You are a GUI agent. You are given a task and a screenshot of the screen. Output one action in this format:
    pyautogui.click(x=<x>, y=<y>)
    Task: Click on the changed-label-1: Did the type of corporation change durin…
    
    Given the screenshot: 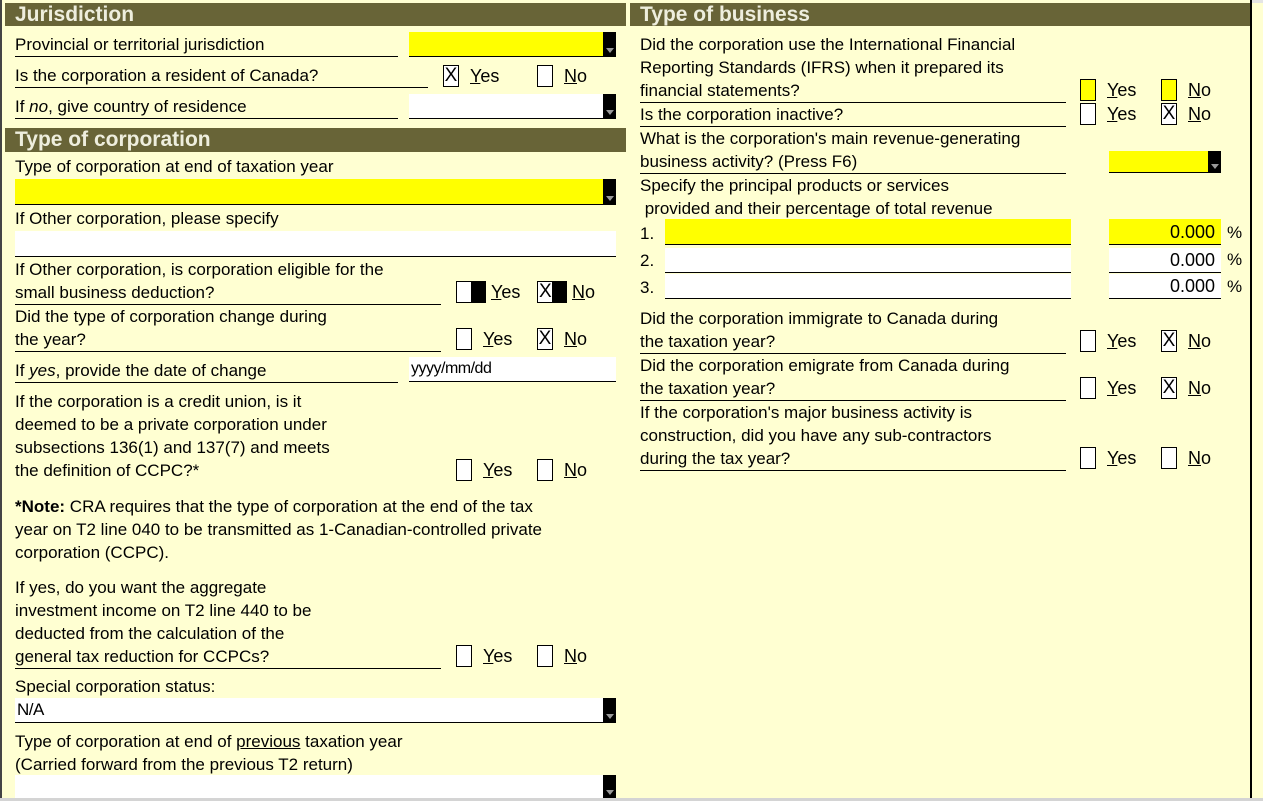 What is the action you would take?
    pyautogui.click(x=171, y=316)
    